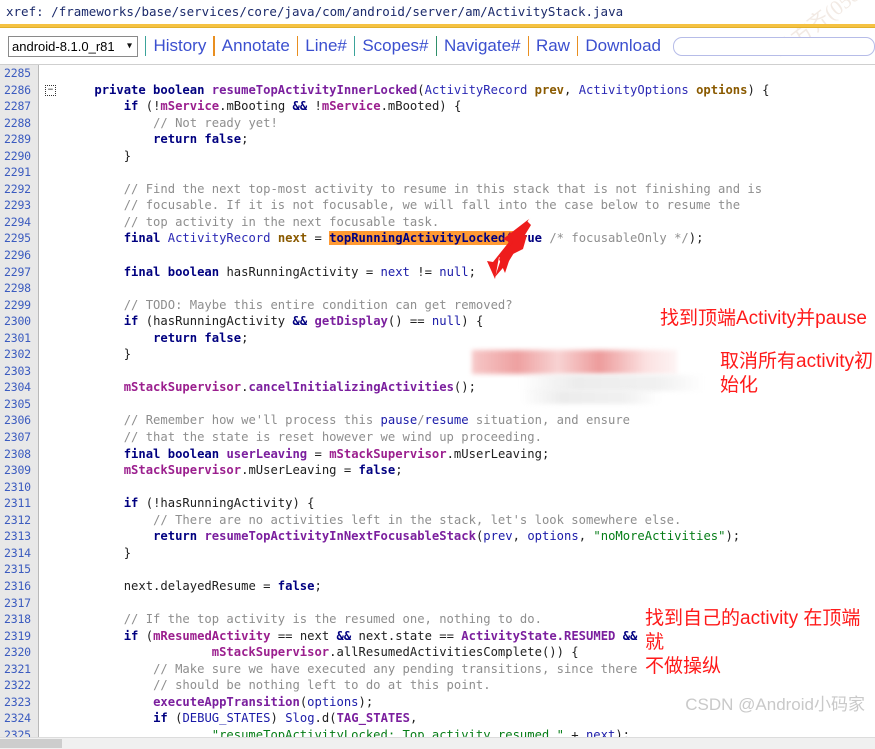 The height and width of the screenshot is (749, 875). I want to click on line-number: 2320, so click(19, 652).